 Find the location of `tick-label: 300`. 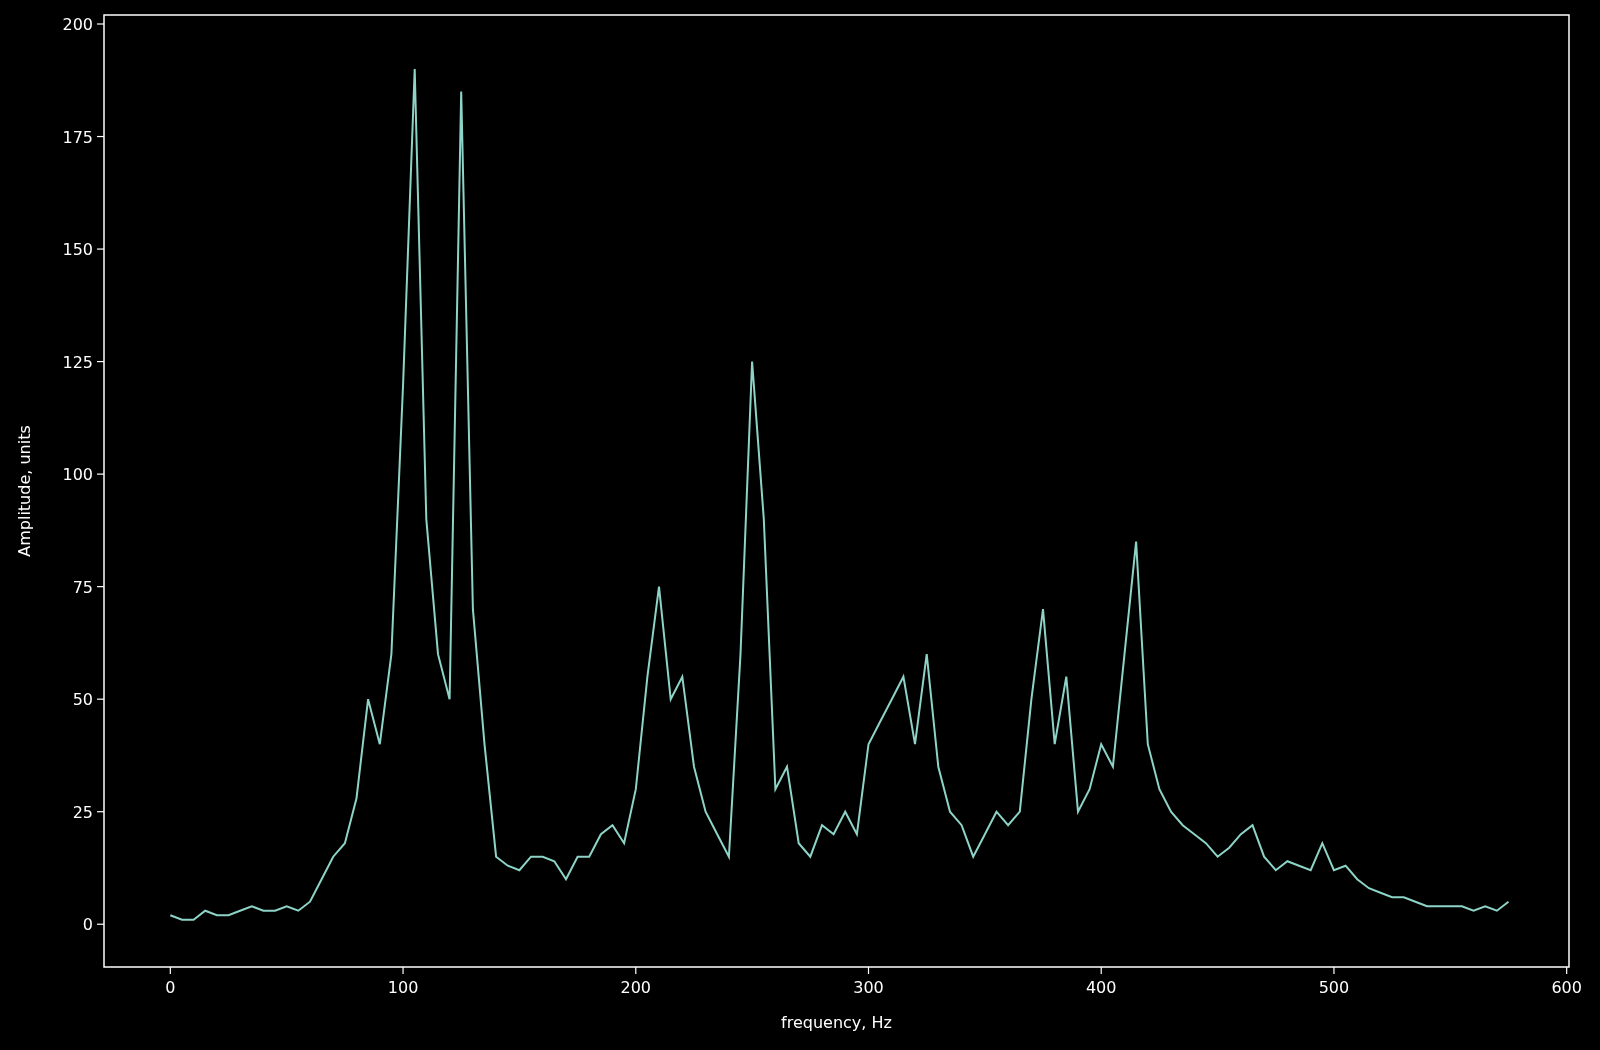

tick-label: 300 is located at coordinates (868, 987).